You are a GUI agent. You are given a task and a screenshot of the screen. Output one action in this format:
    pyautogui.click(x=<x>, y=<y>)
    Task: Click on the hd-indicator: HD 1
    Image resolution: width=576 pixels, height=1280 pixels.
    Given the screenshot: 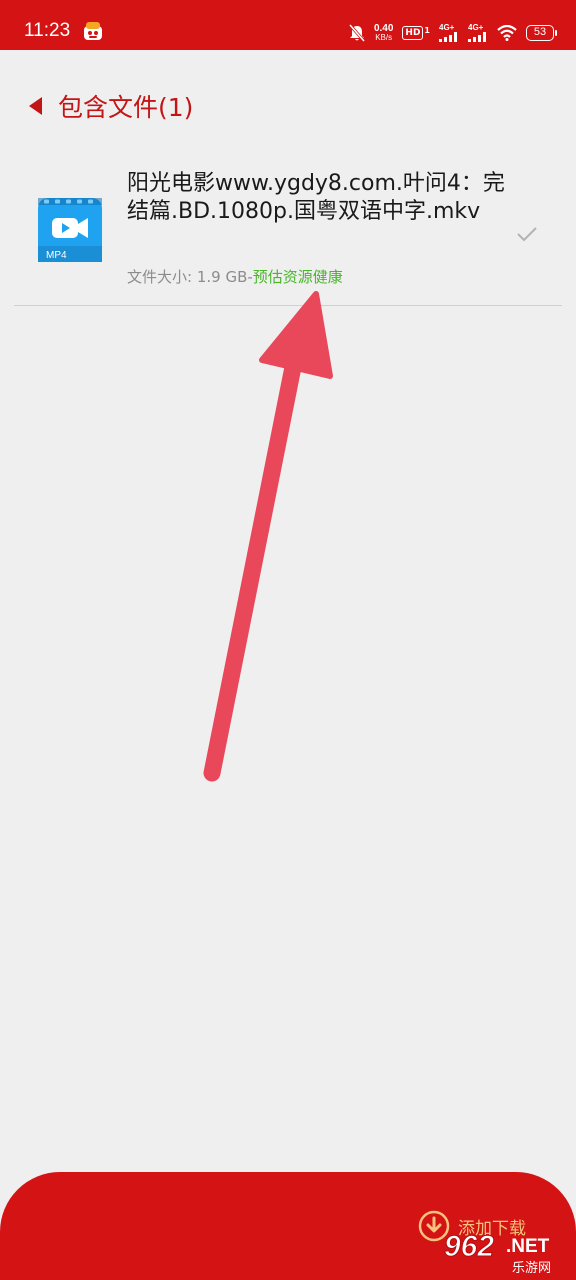 What is the action you would take?
    pyautogui.click(x=416, y=33)
    